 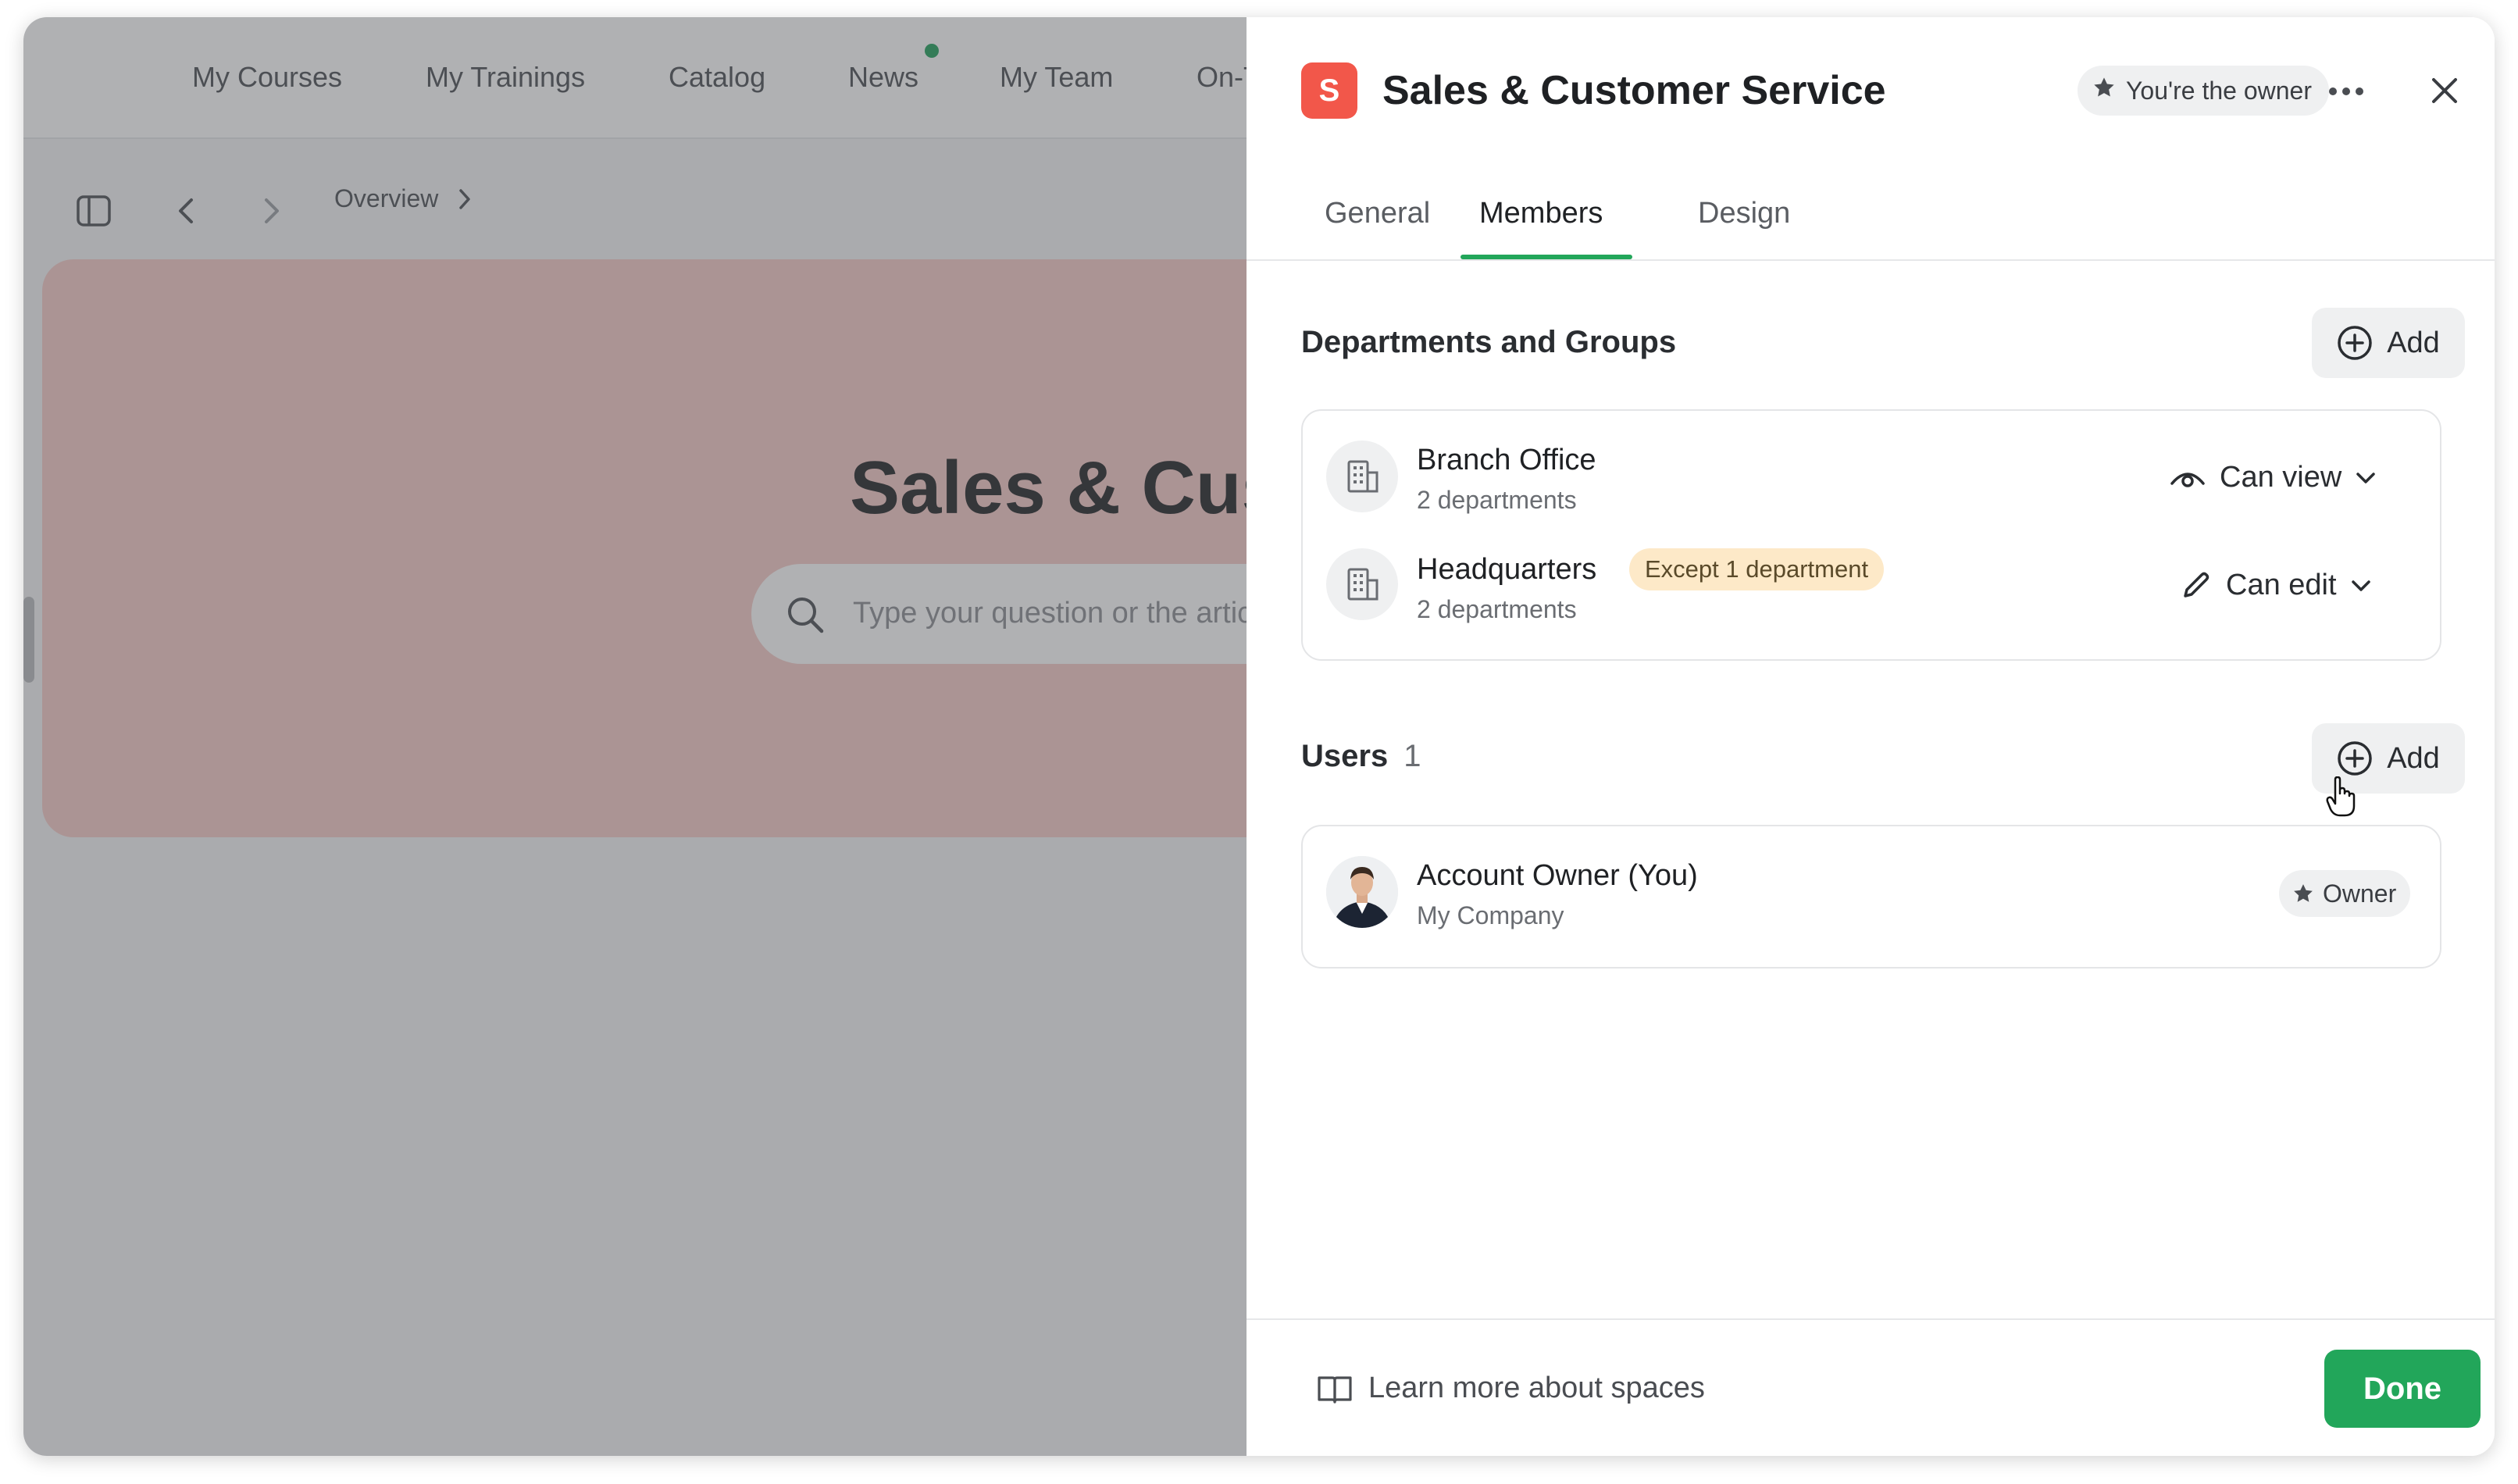 I want to click on tab-members: Members, so click(x=1541, y=213).